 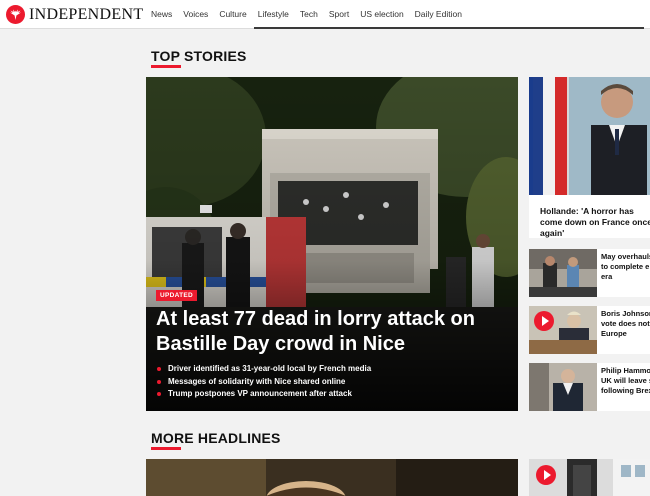 I want to click on nav-item-sport: Sport, so click(x=339, y=14).